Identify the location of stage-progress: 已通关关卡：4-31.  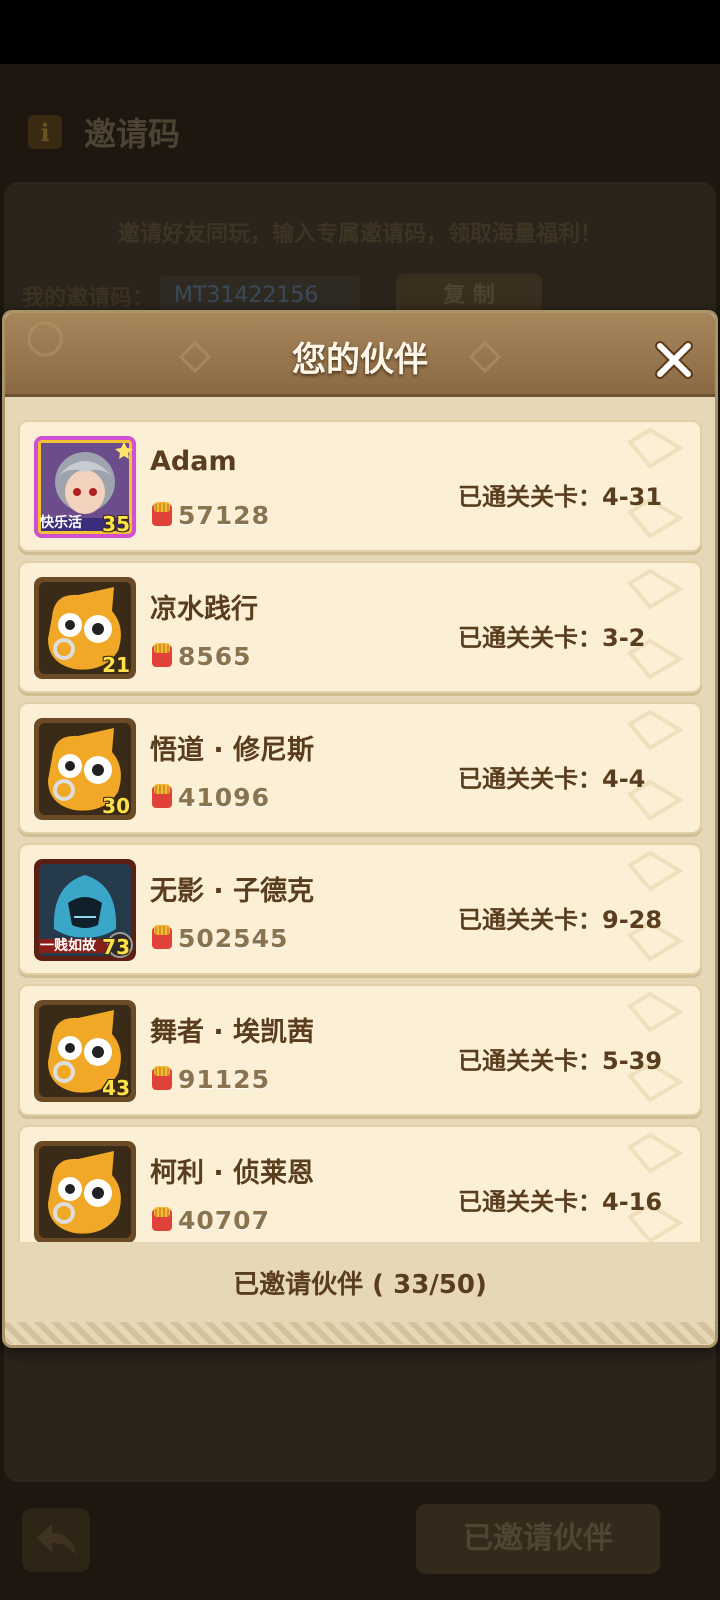
(560, 497).